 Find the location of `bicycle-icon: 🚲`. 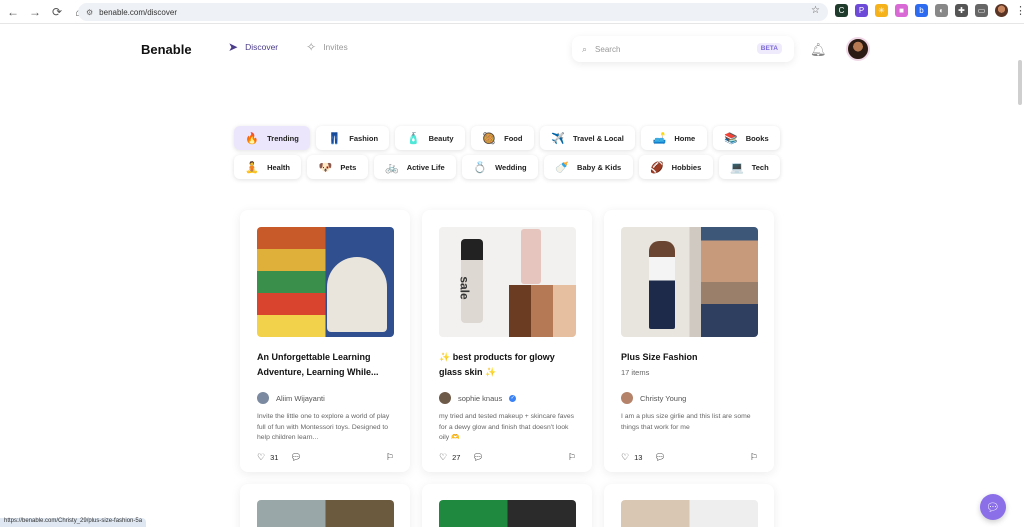

bicycle-icon: 🚲 is located at coordinates (392, 167).